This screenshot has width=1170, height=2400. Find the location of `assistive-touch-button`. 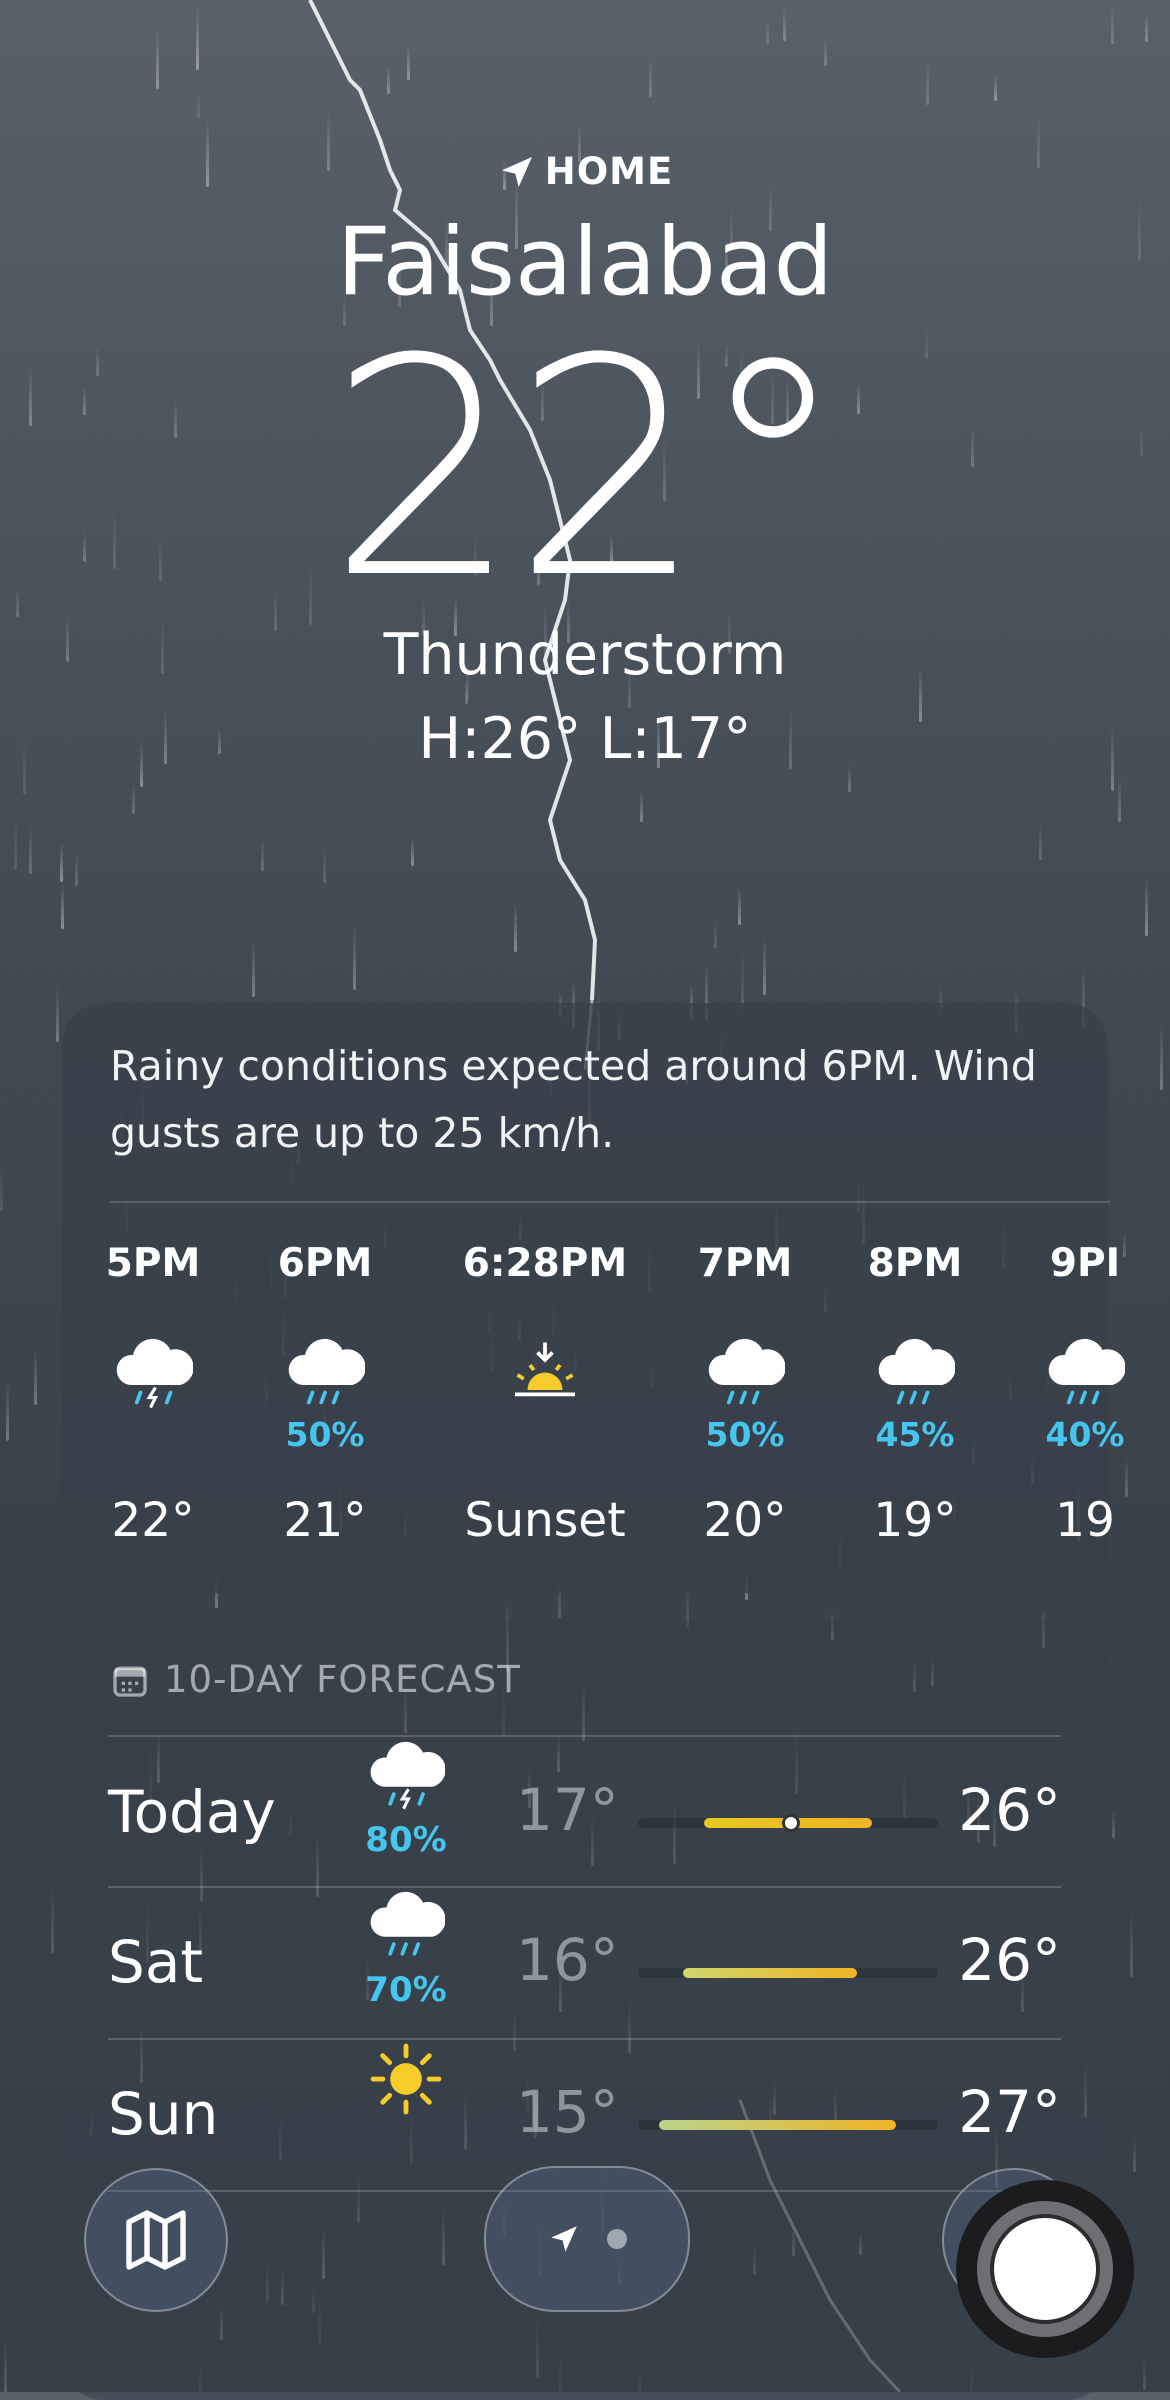

assistive-touch-button is located at coordinates (1045, 2269).